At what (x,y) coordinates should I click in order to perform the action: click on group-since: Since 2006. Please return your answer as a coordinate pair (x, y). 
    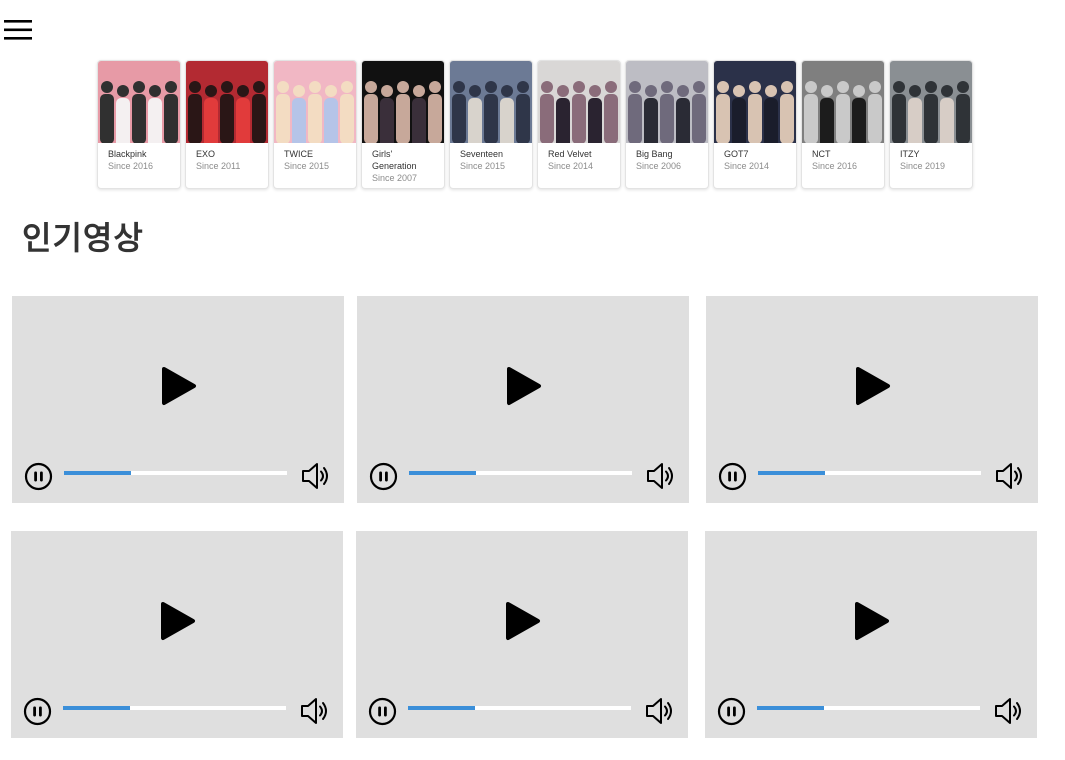
    Looking at the image, I should click on (659, 166).